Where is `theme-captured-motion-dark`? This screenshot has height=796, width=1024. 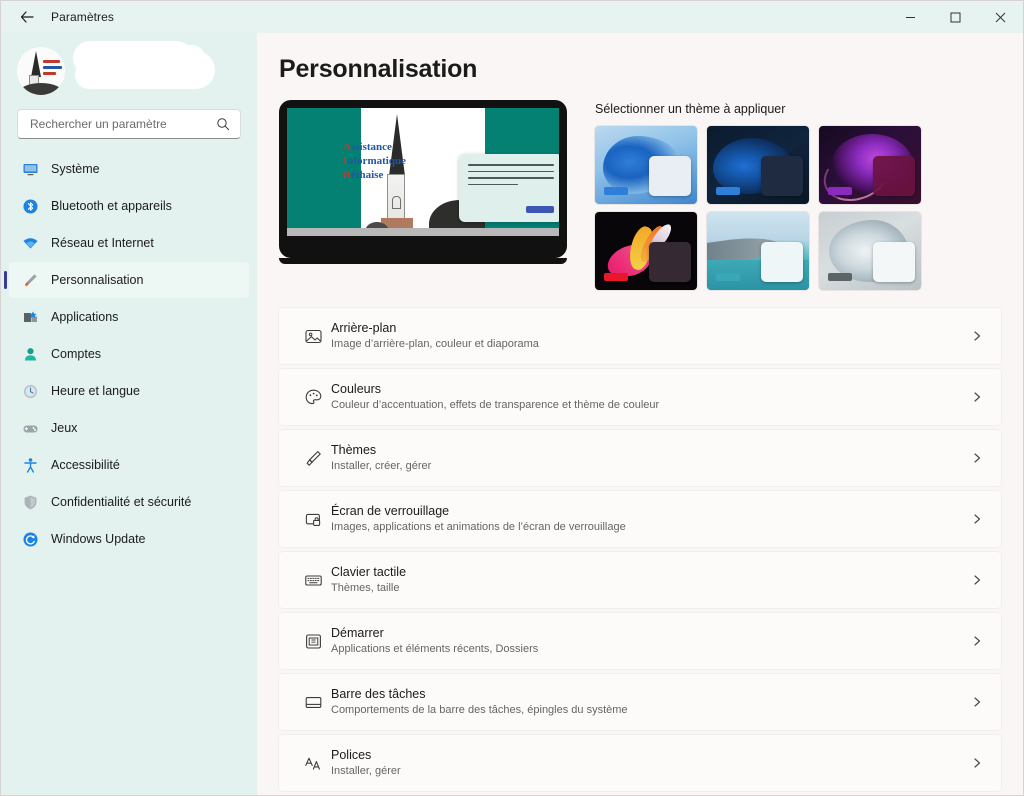
theme-captured-motion-dark is located at coordinates (646, 251).